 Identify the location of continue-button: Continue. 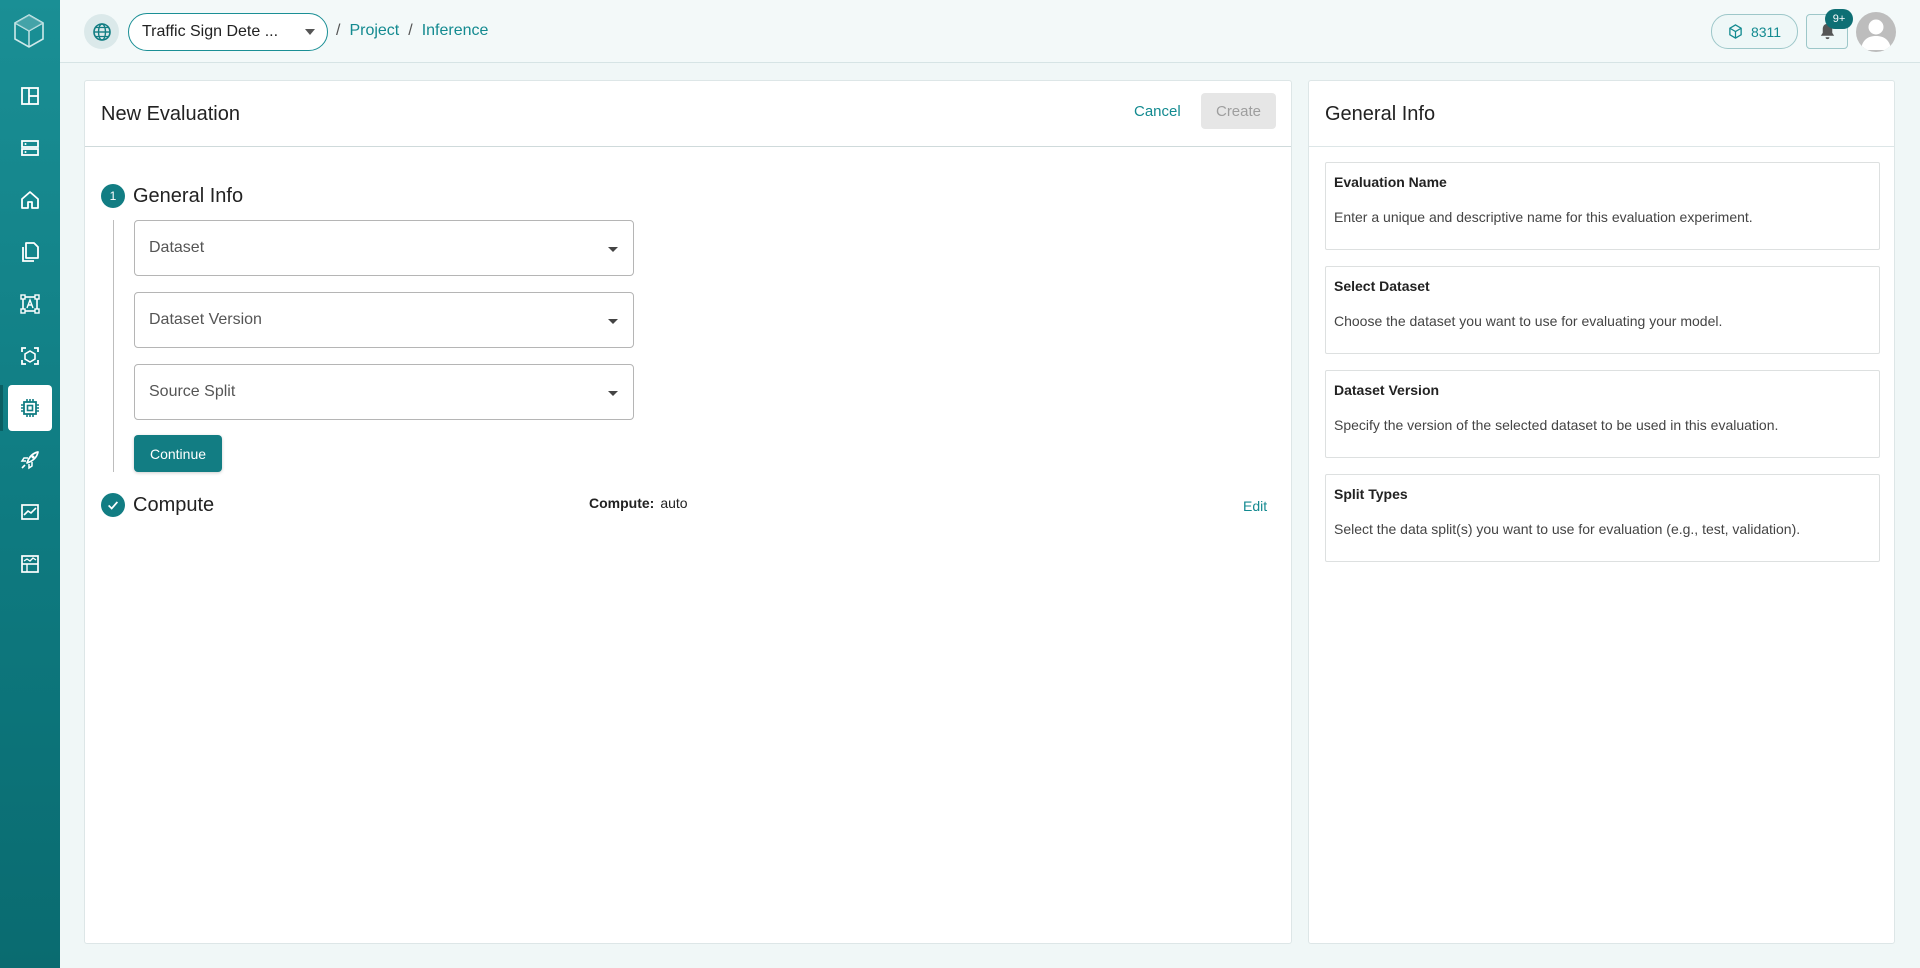
(178, 453).